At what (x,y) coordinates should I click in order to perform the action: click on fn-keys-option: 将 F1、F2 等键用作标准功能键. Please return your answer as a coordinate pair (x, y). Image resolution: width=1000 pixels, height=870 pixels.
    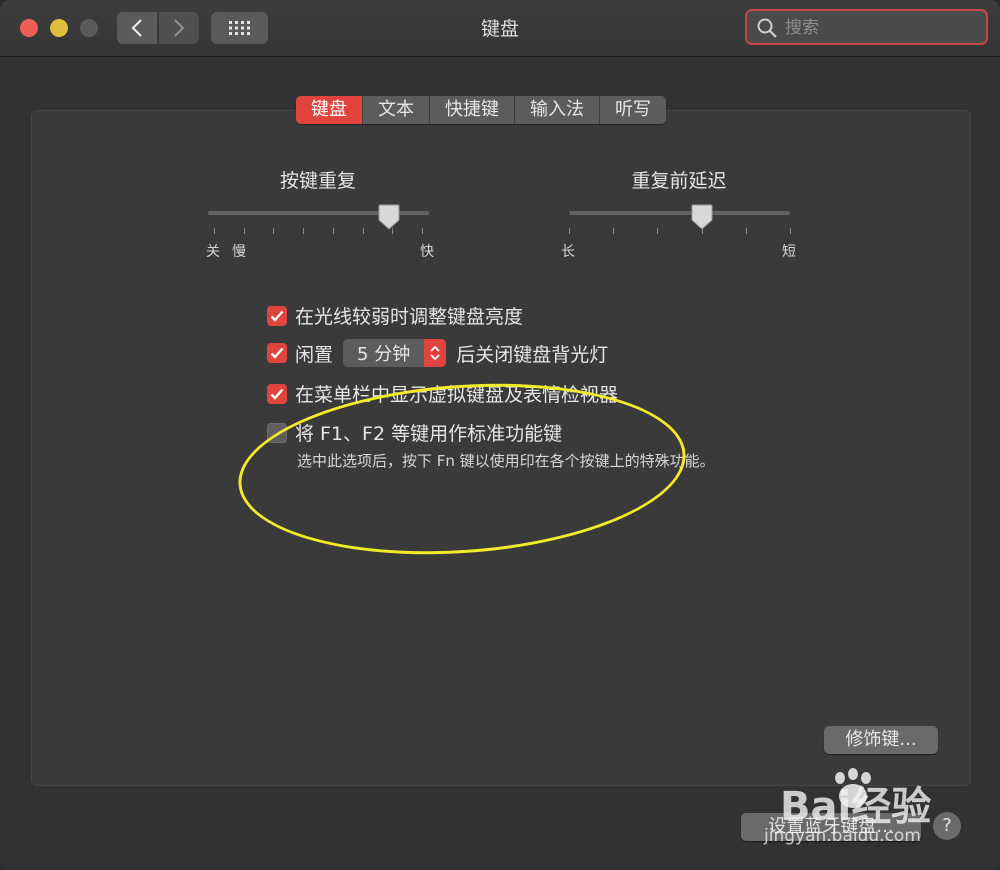
    Looking at the image, I should click on (414, 432).